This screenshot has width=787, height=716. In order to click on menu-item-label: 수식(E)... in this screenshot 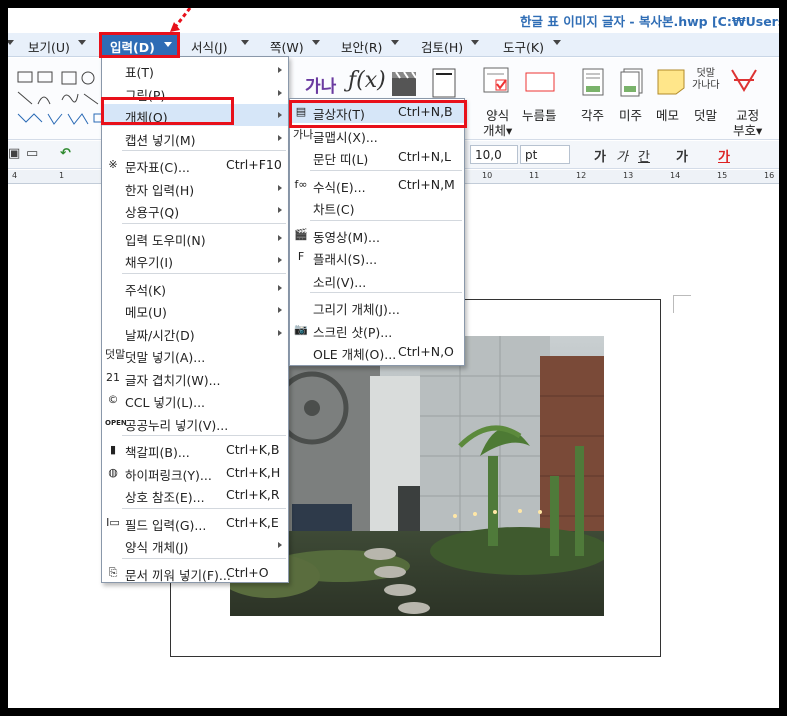, I will do `click(339, 187)`.